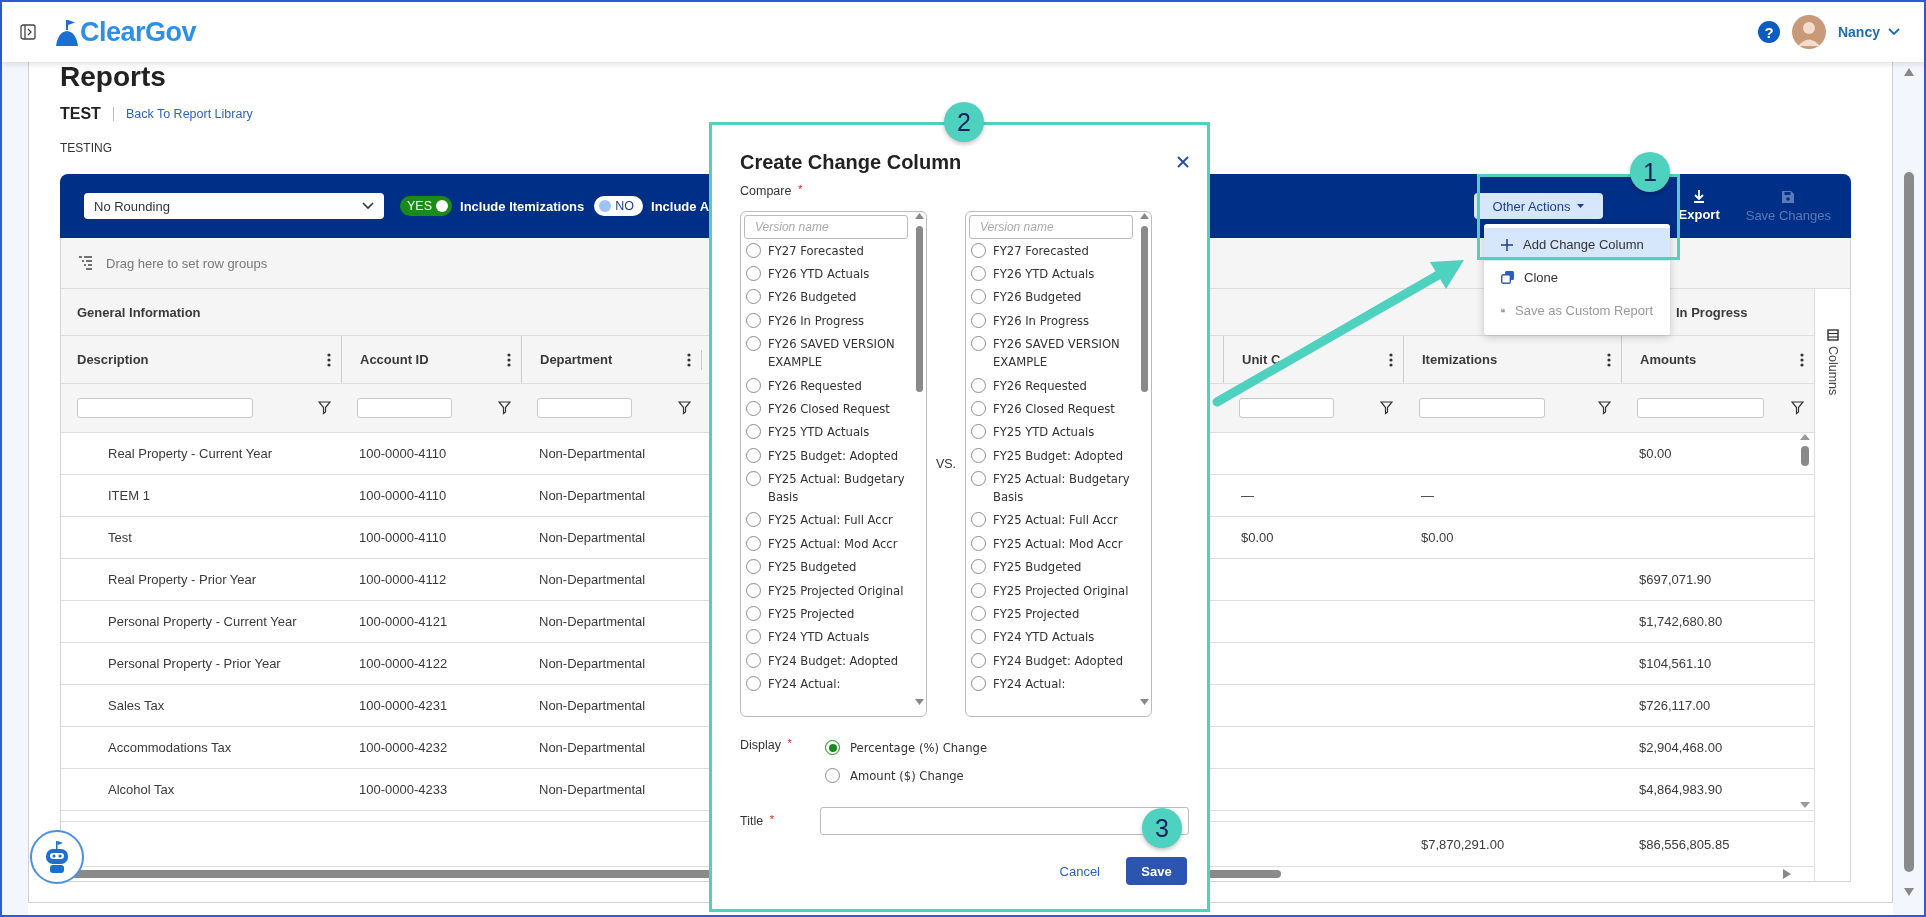 This screenshot has width=1926, height=917. What do you see at coordinates (57, 857) in the screenshot?
I see `chatbot-button` at bounding box center [57, 857].